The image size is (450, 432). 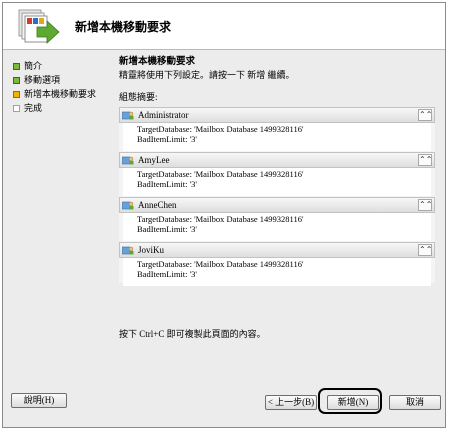 I want to click on summary-label: 組態摘要:, so click(x=138, y=97).